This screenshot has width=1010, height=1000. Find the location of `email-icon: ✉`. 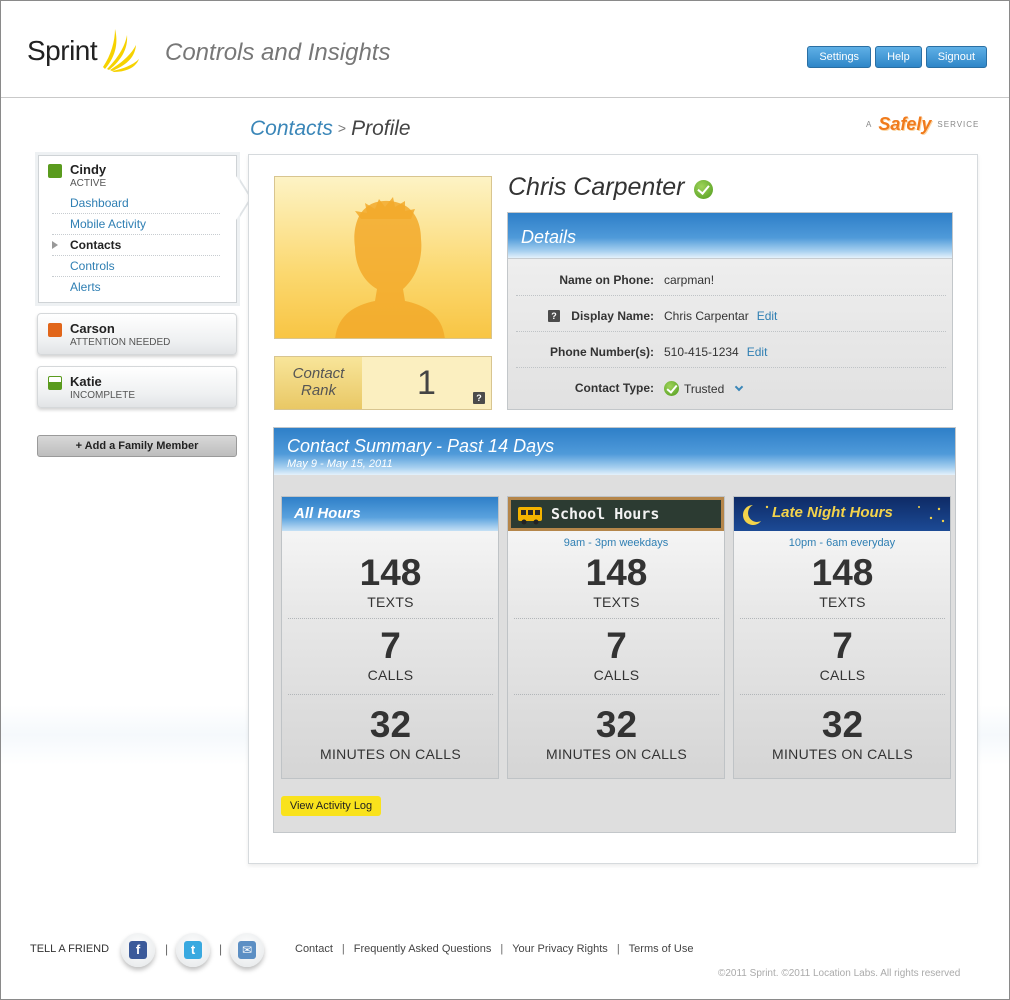

email-icon: ✉ is located at coordinates (247, 950).